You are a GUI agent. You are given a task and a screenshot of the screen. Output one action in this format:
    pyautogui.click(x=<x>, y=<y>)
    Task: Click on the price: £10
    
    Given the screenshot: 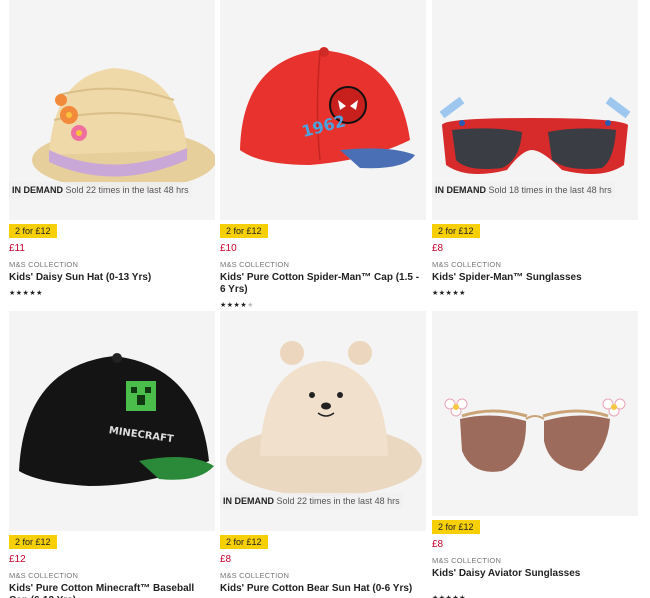 What is the action you would take?
    pyautogui.click(x=228, y=248)
    